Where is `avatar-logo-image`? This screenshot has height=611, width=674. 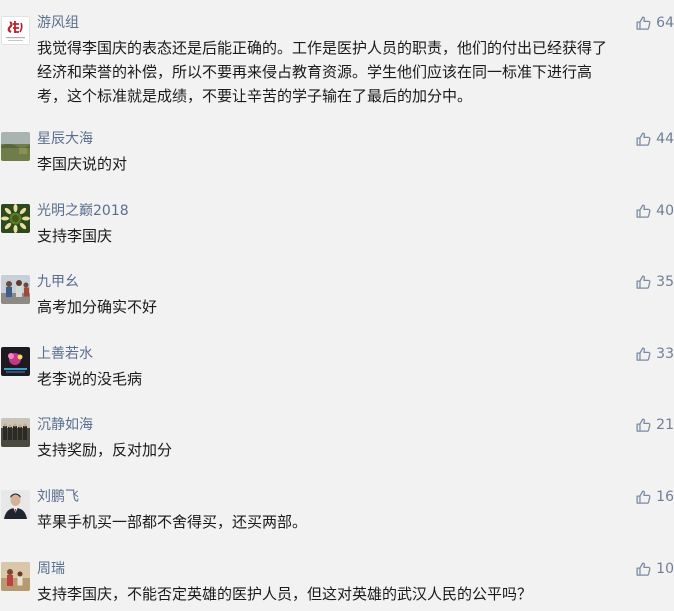 avatar-logo-image is located at coordinates (15, 30).